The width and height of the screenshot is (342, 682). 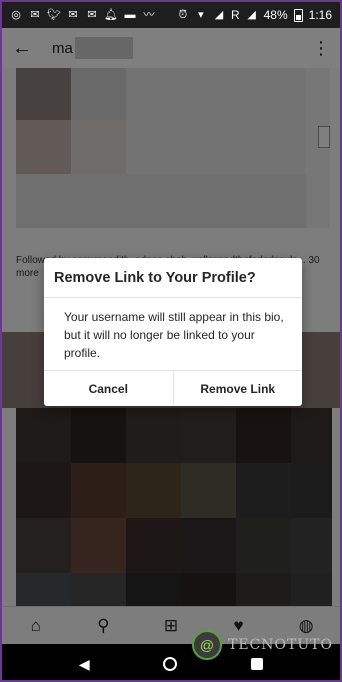 I want to click on system-indicators: ⏰︎ ▾ ◢ R ◢ 48% 1:16, so click(x=254, y=15).